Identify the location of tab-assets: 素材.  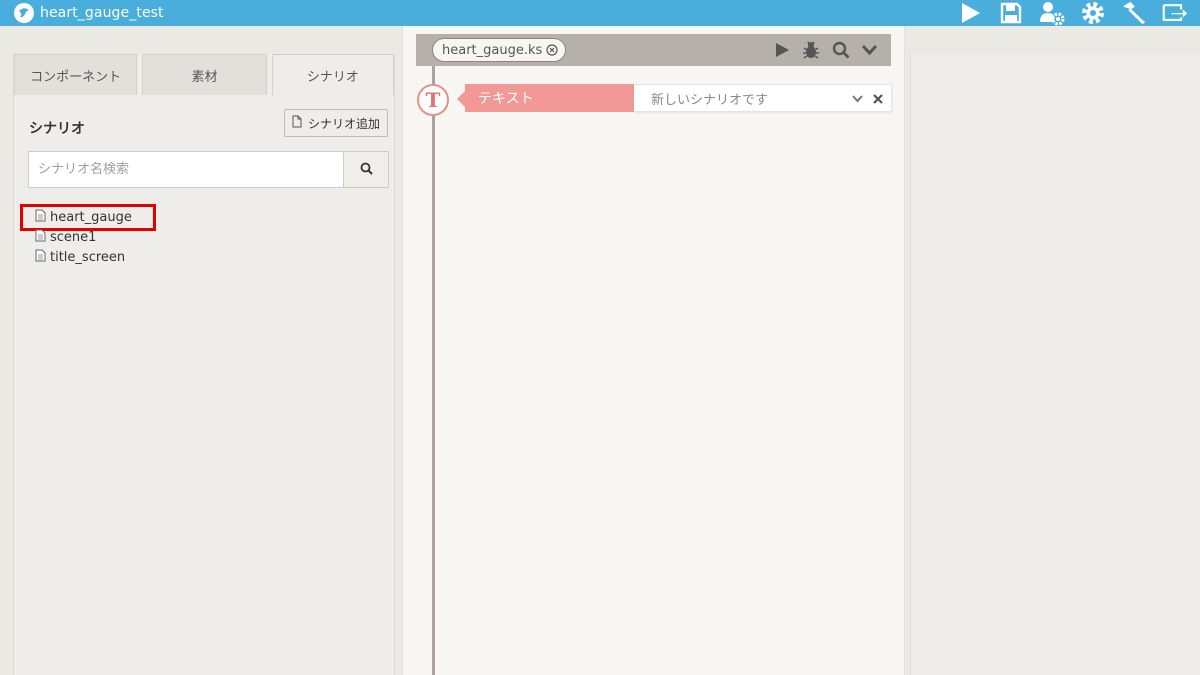
(204, 74).